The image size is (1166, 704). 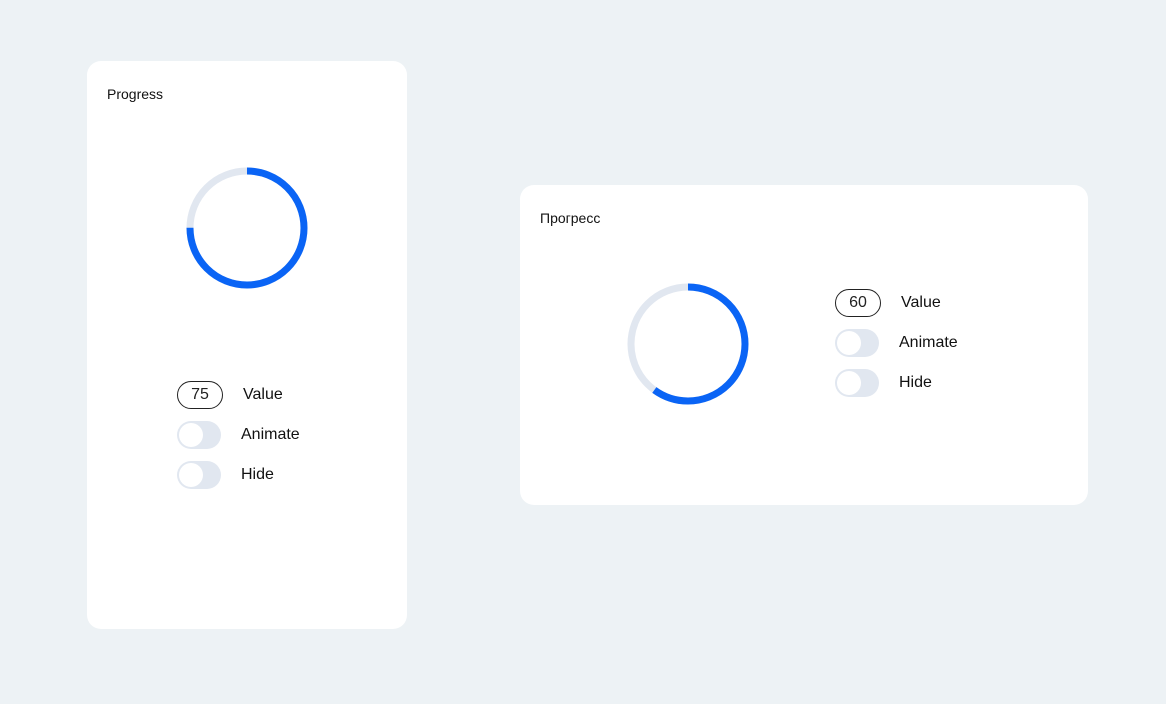 I want to click on progress-controls: 60 Value Animate Hide, so click(x=910, y=349).